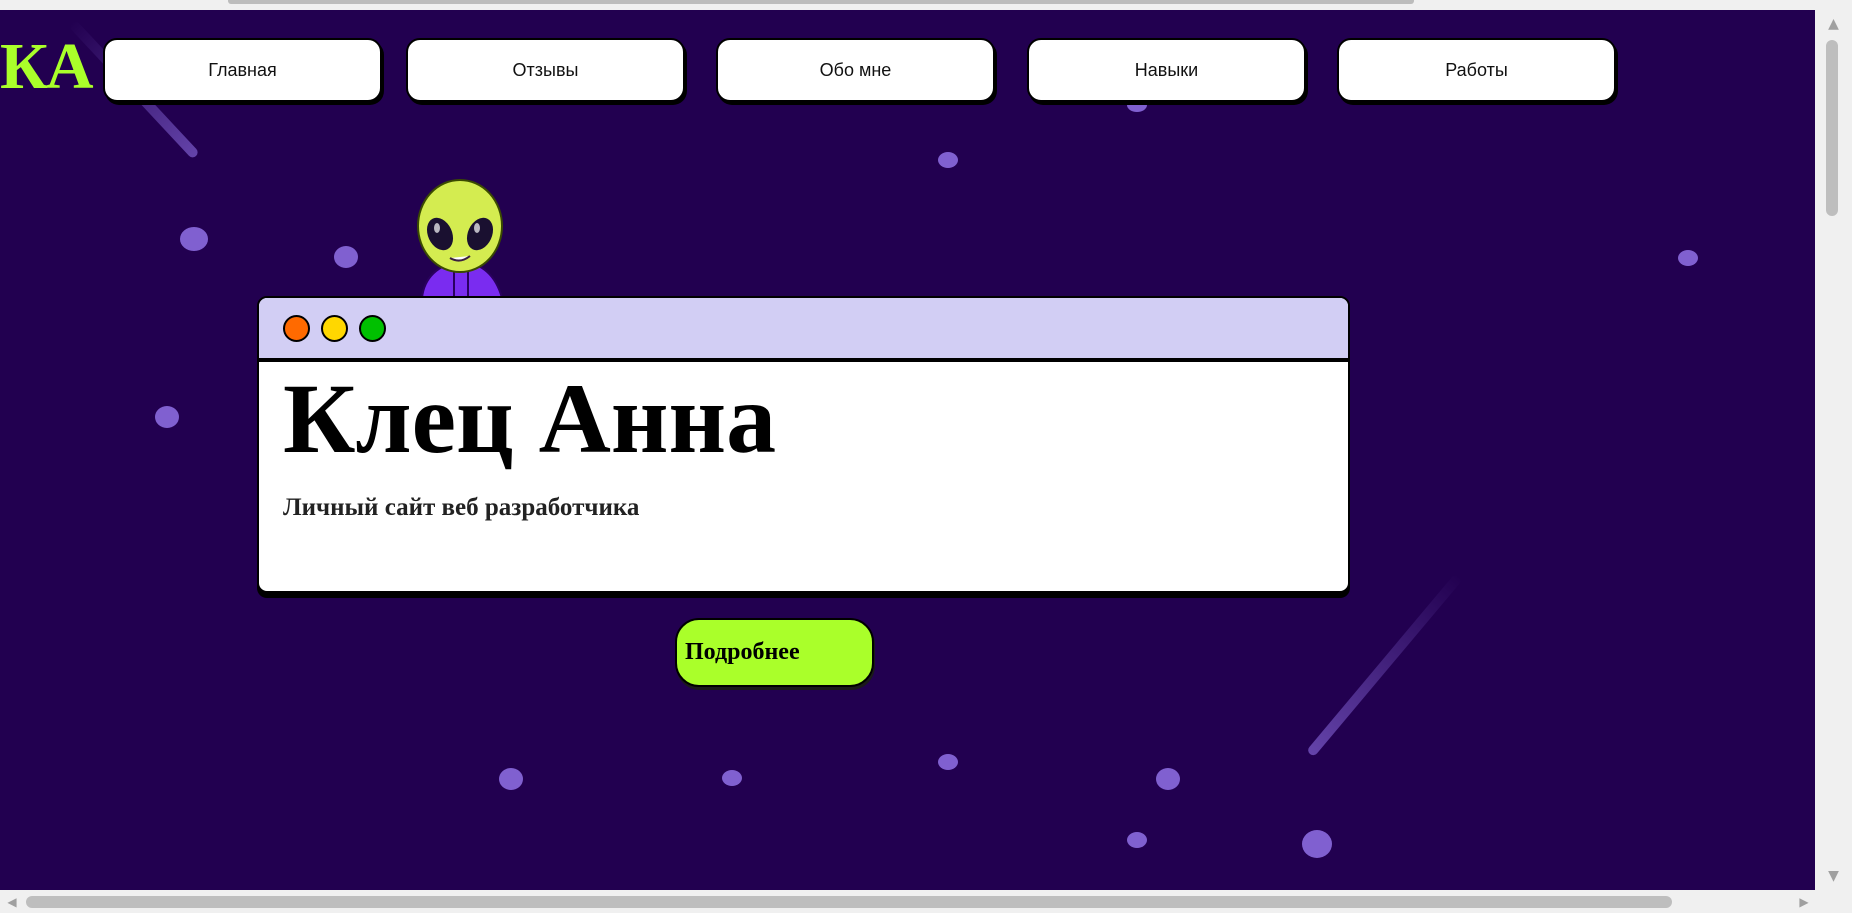  I want to click on hero-title: Клец Анна, so click(530, 418).